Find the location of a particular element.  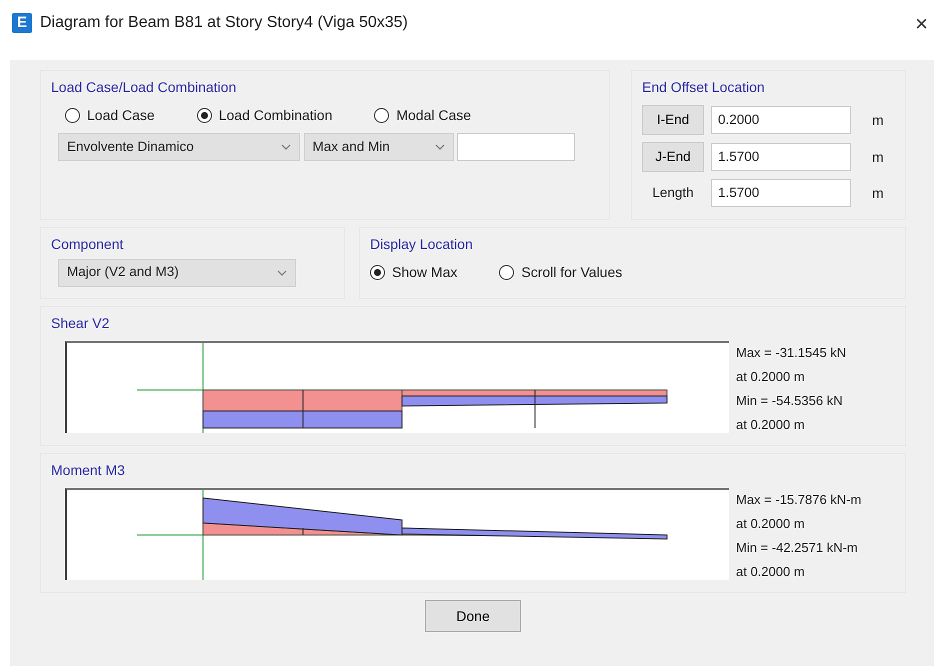

radio-option: Scroll for Values is located at coordinates (560, 272).